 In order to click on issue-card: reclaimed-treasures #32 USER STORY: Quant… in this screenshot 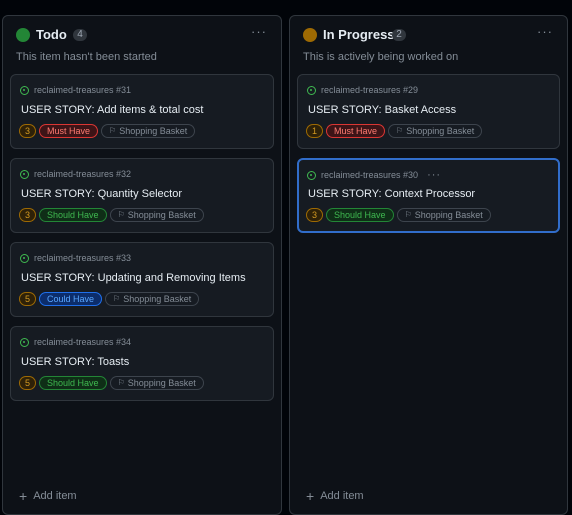, I will do `click(142, 195)`.